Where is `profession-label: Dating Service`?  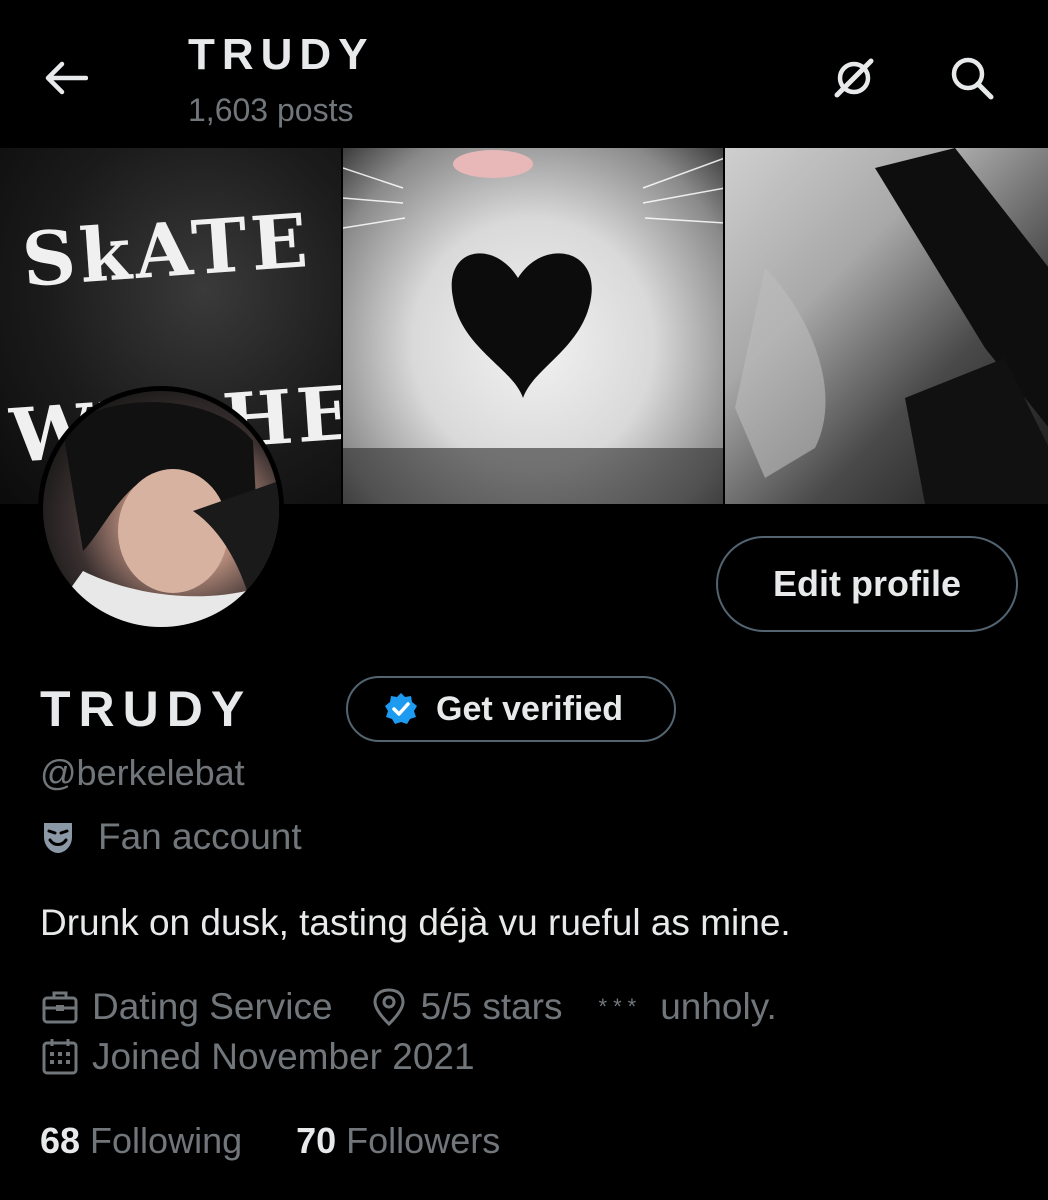 profession-label: Dating Service is located at coordinates (212, 1006).